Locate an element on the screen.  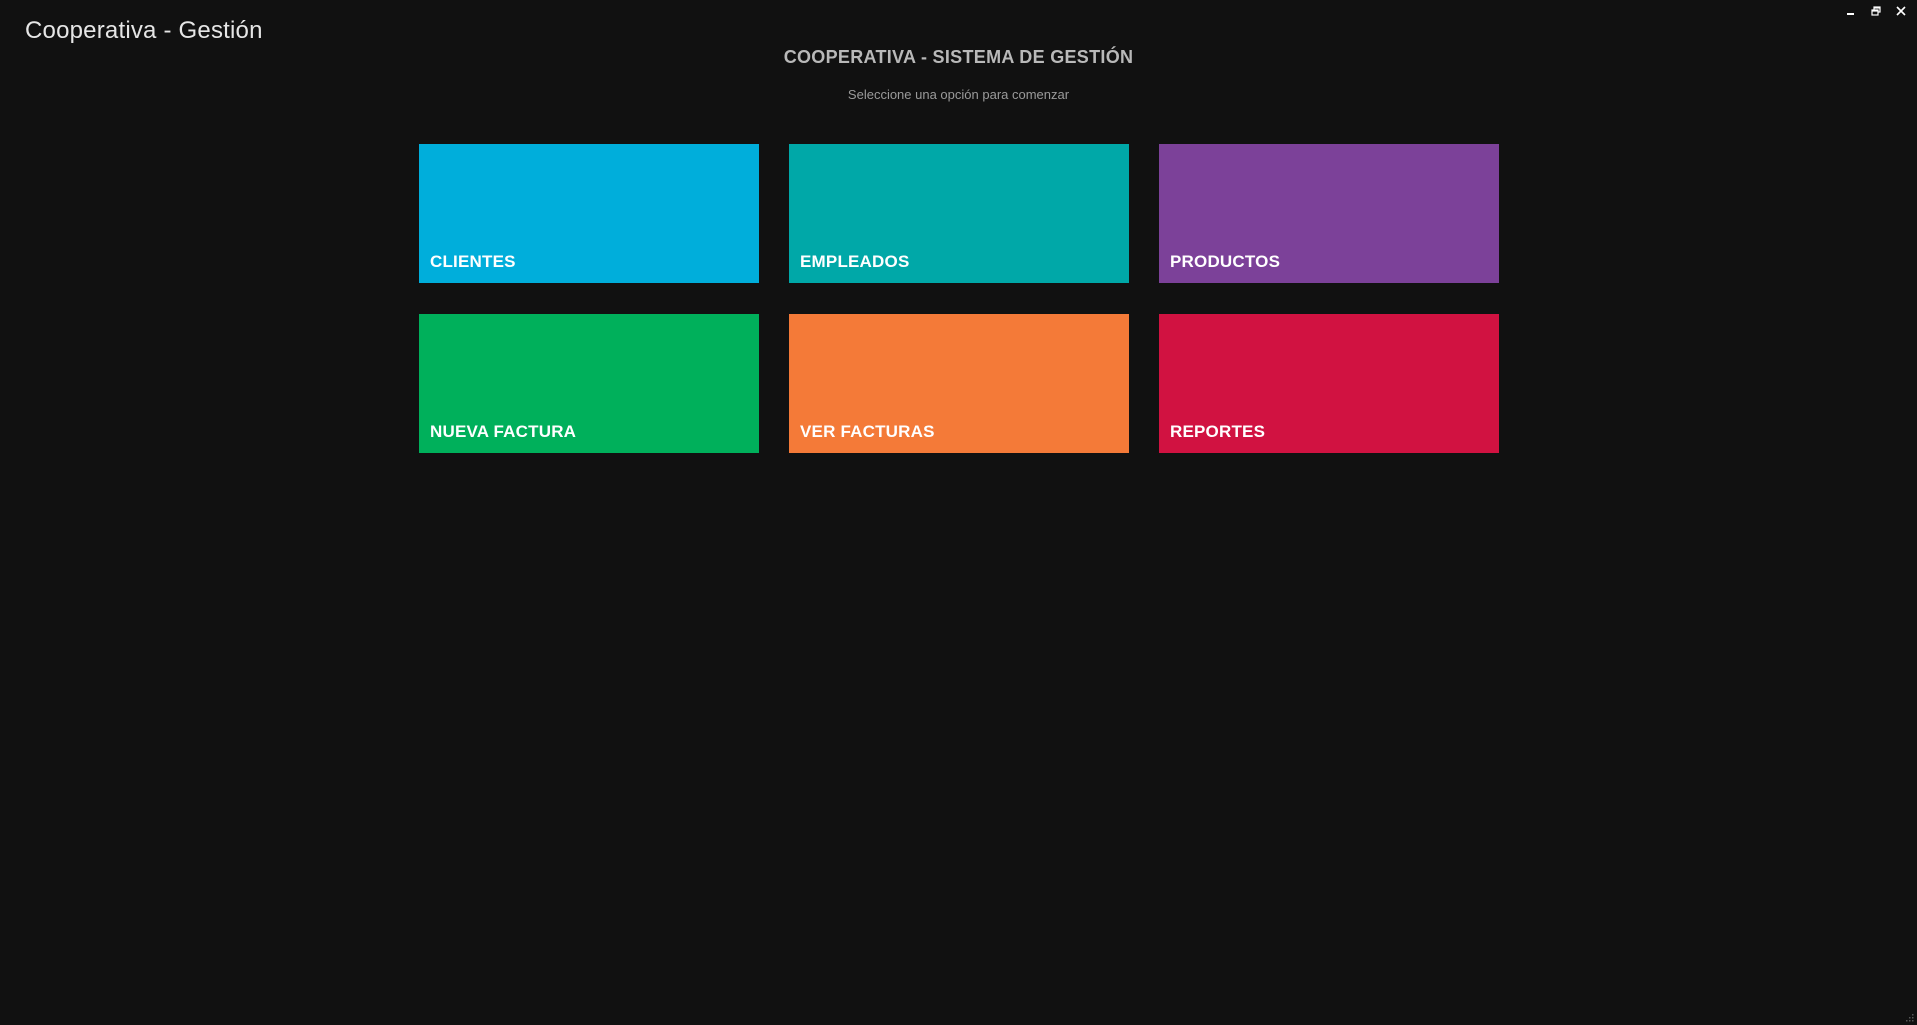
page-subtitle: Seleccione una opción para comenzar is located at coordinates (958, 94).